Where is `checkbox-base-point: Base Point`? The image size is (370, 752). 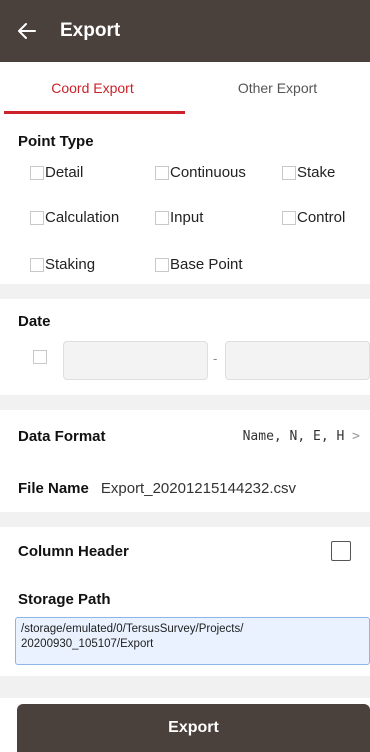
checkbox-base-point: Base Point is located at coordinates (199, 264).